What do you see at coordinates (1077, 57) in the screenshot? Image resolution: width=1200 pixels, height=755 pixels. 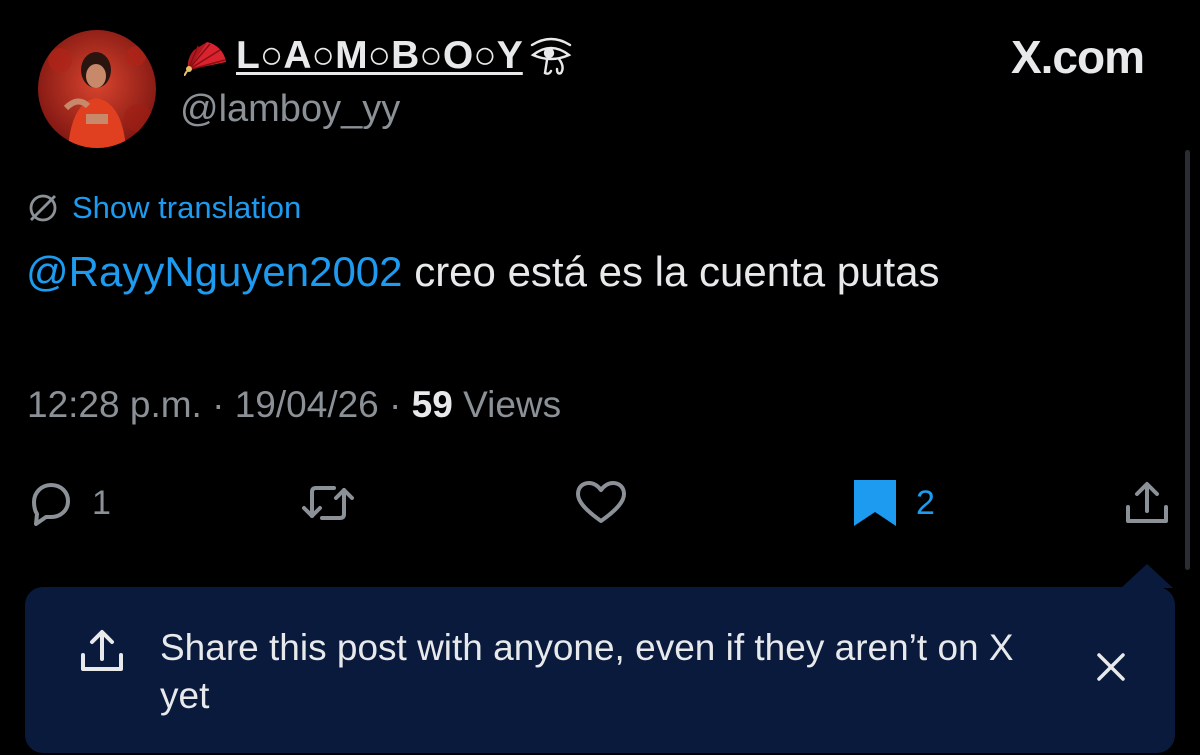 I see `site-logo: X.com` at bounding box center [1077, 57].